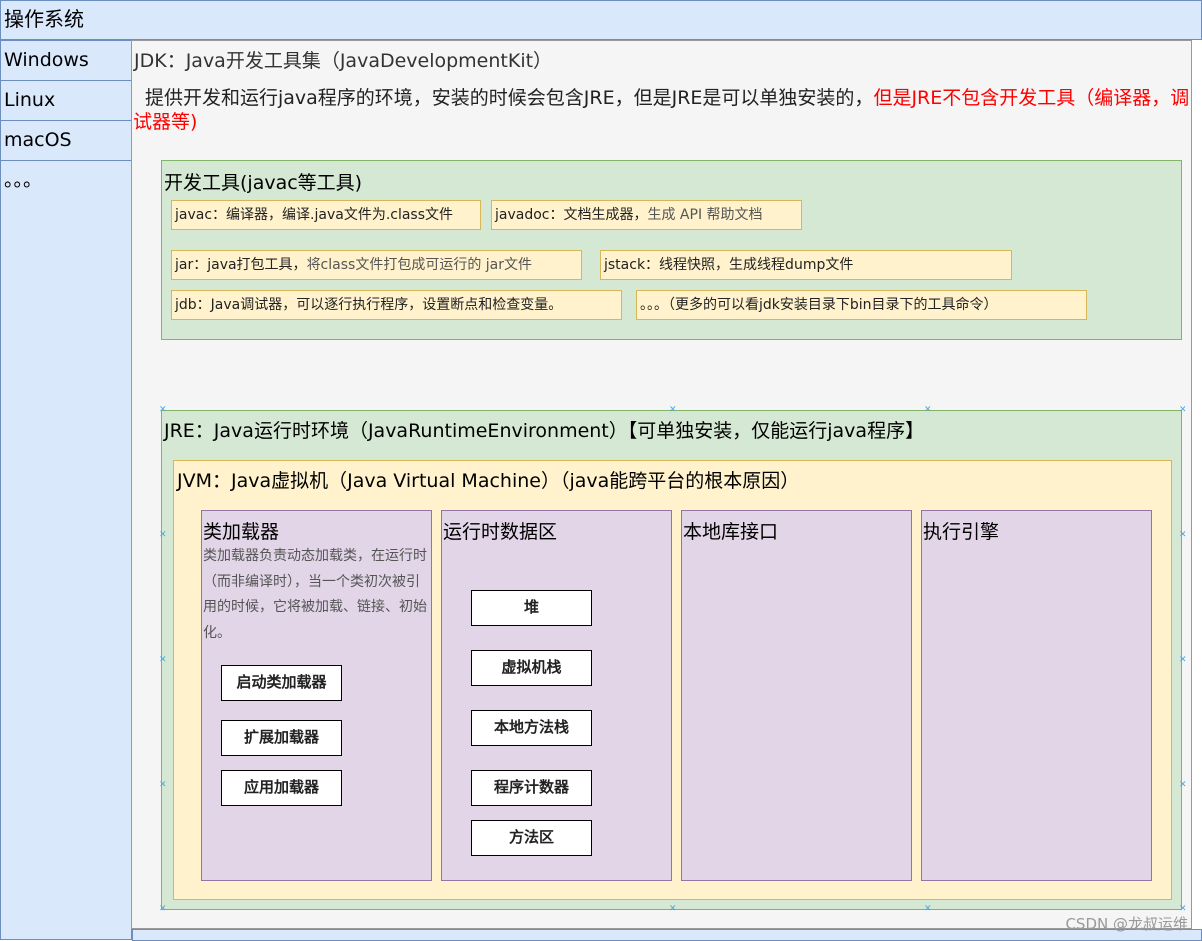  Describe the element at coordinates (343, 61) in the screenshot. I see `jdk-title: JDK：Java开发工具集（JavaDevelopmentKit）` at that location.